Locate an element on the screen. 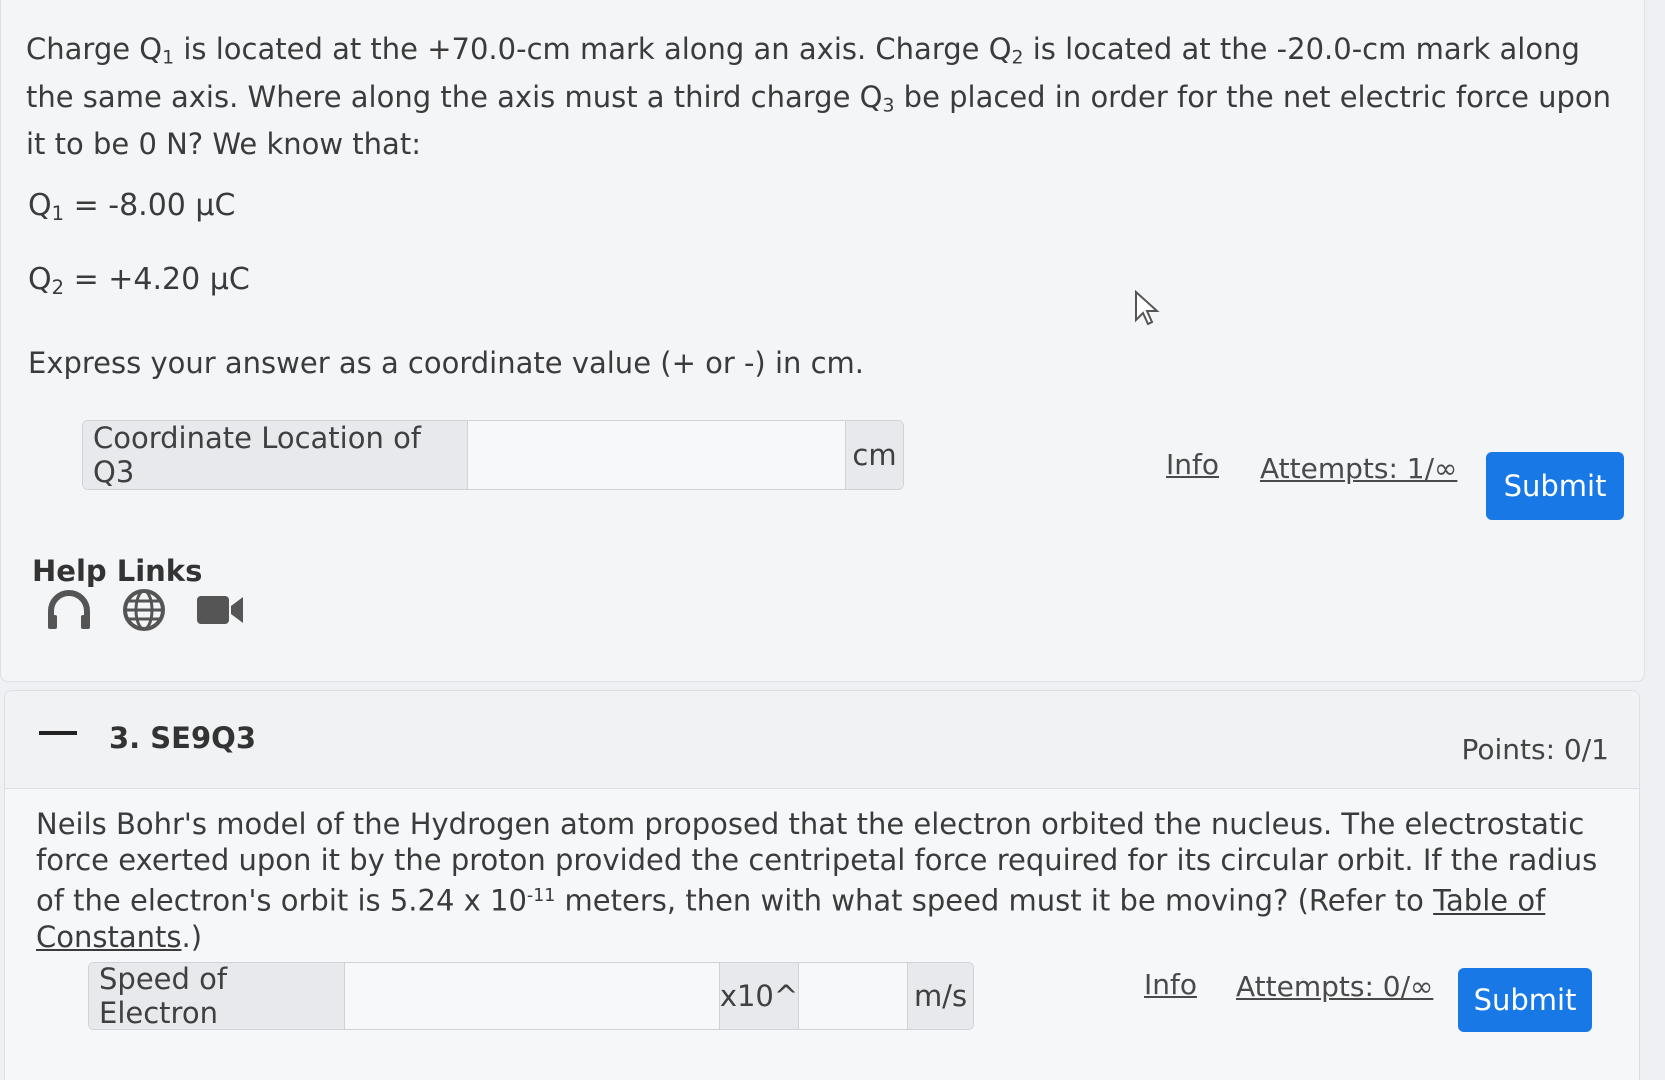 This screenshot has height=1080, width=1665. help-links-icons is located at coordinates (145, 612).